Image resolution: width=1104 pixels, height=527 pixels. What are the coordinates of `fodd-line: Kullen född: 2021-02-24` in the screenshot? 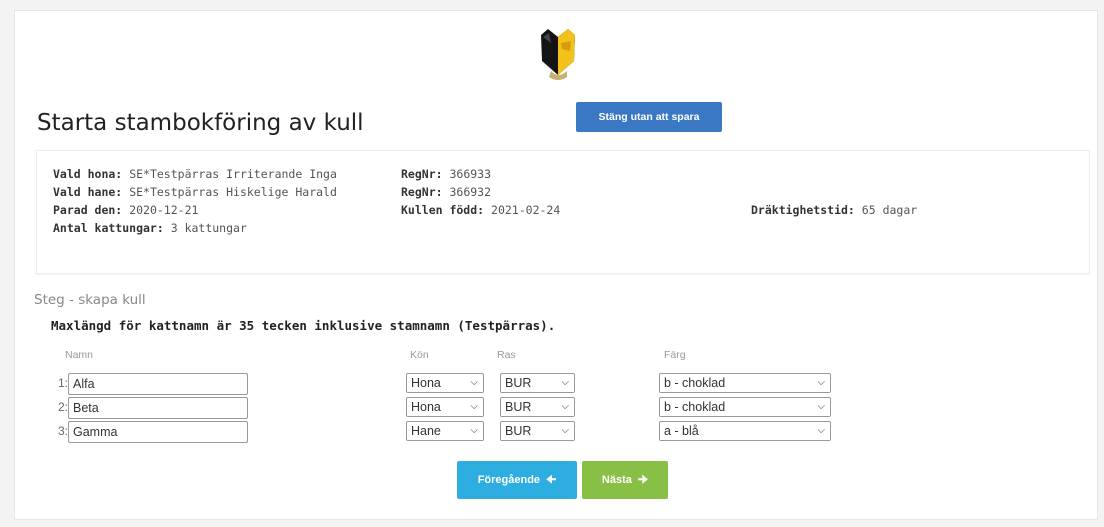 It's located at (480, 210).